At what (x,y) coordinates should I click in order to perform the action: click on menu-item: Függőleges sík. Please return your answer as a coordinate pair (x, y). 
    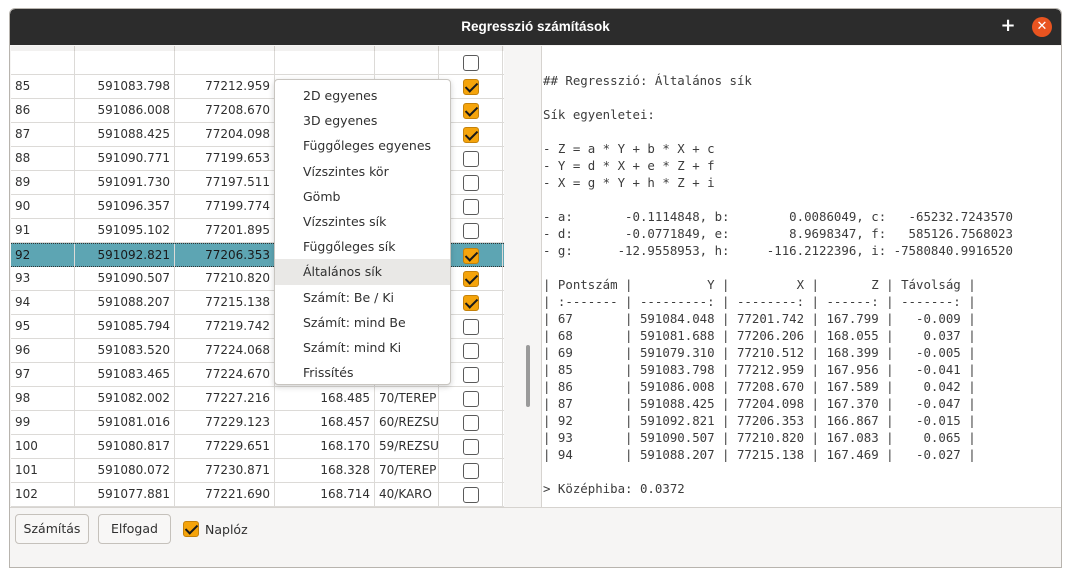
    Looking at the image, I should click on (362, 246).